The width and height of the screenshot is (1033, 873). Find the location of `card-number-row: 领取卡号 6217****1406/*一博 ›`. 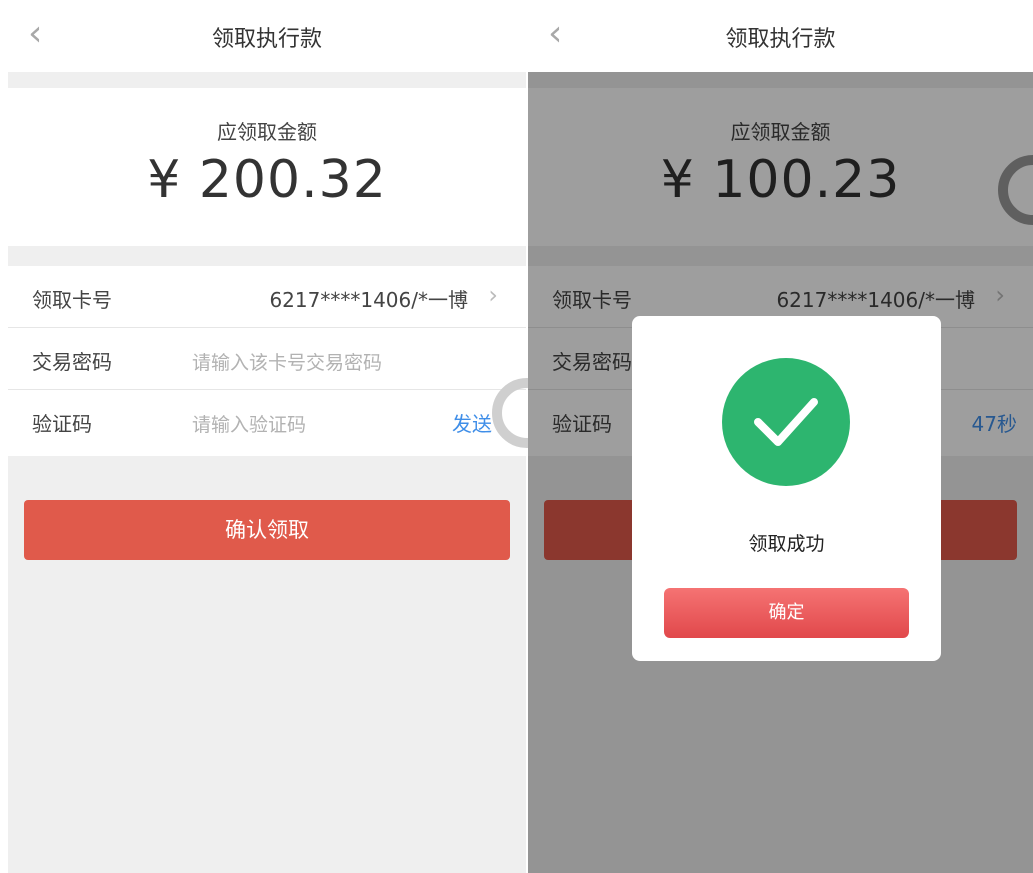

card-number-row: 领取卡号 6217****1406/*一博 › is located at coordinates (267, 297).